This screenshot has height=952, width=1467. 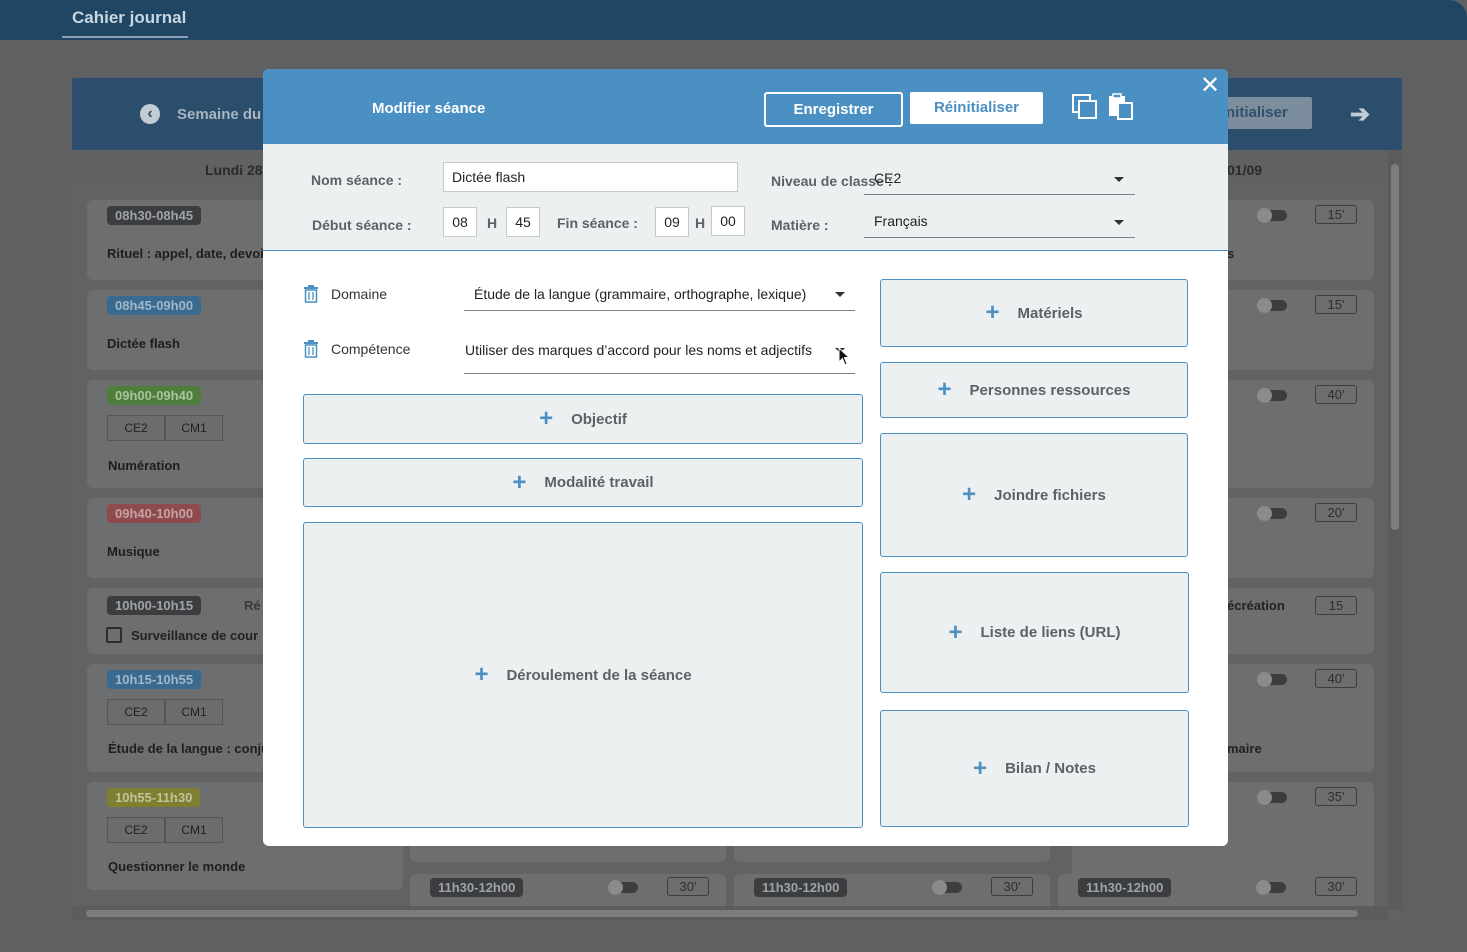 I want to click on time-badge: 10h55-11h30, so click(x=154, y=797).